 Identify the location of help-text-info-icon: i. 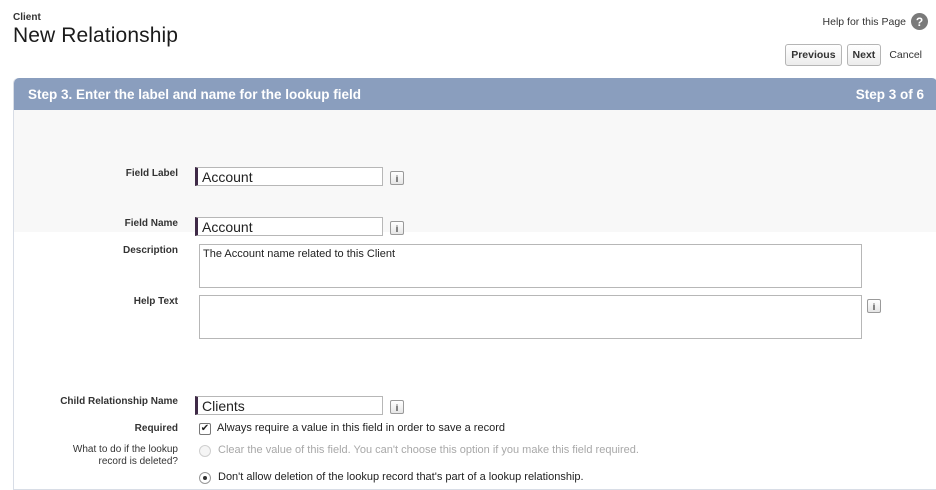
(874, 306).